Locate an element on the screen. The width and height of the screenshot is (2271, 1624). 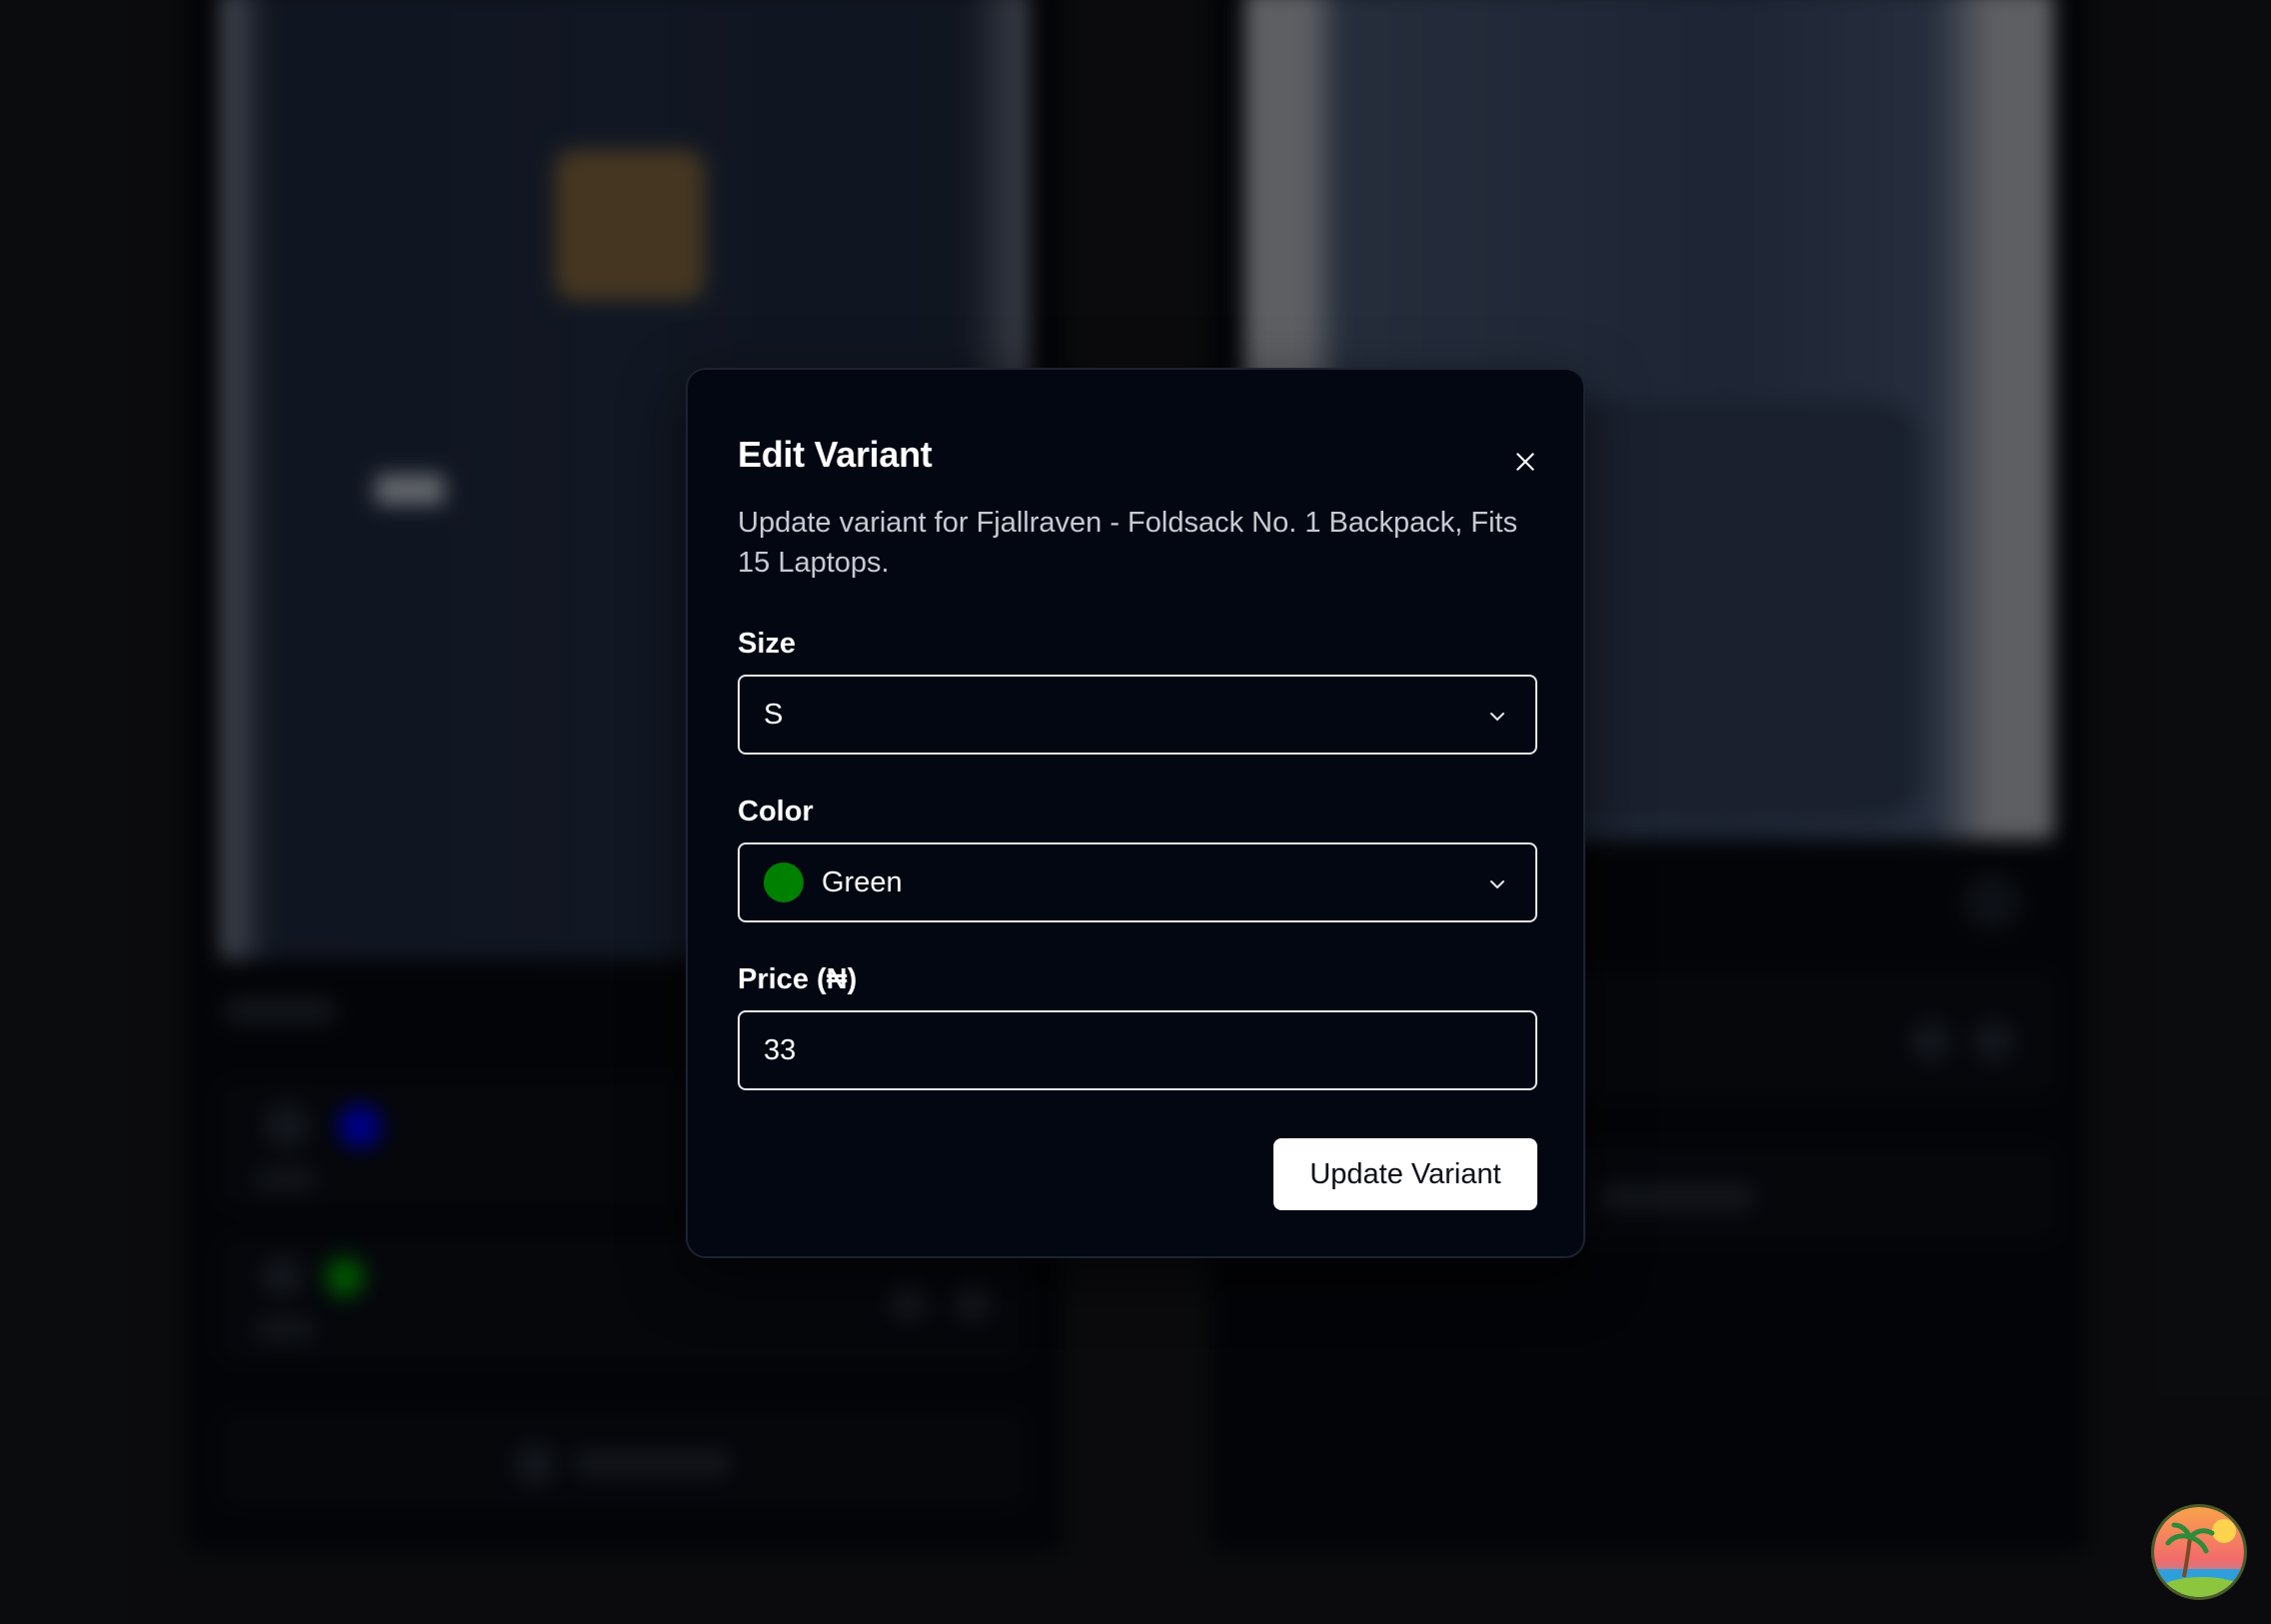
price-label: Price (₦) is located at coordinates (798, 979).